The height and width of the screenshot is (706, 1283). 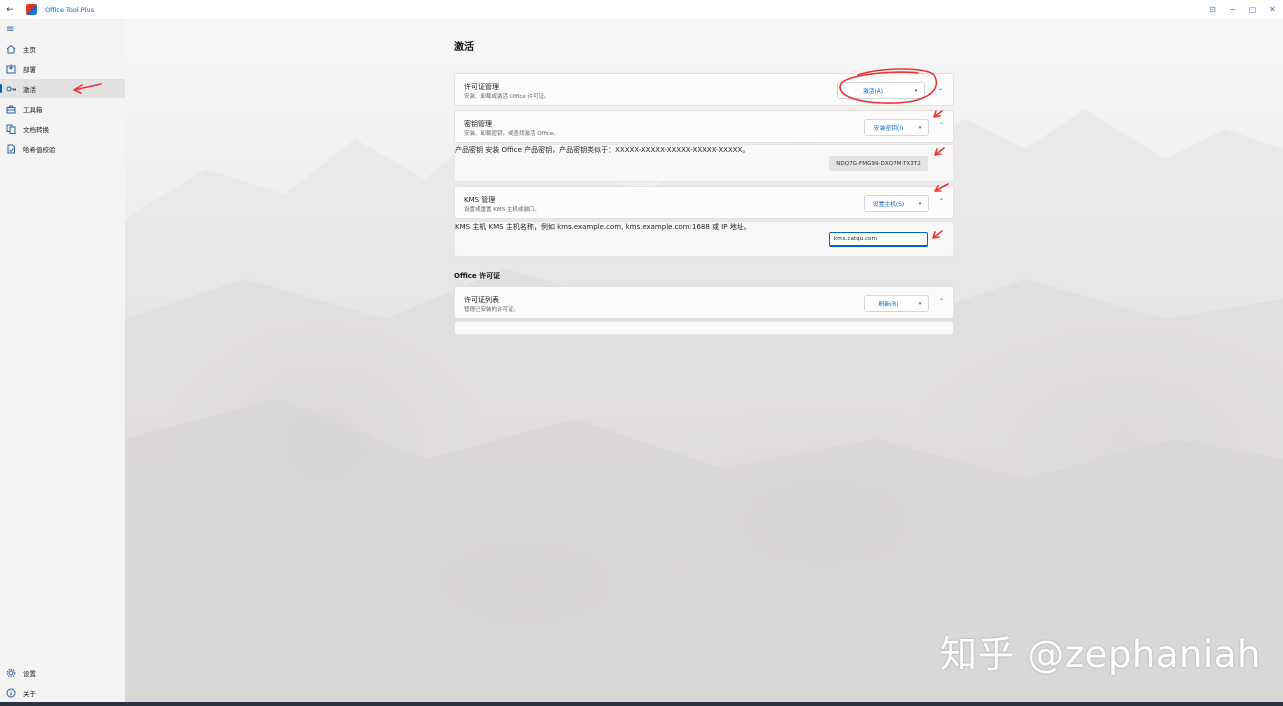 I want to click on window-title: Office Tool Plus, so click(x=69, y=9).